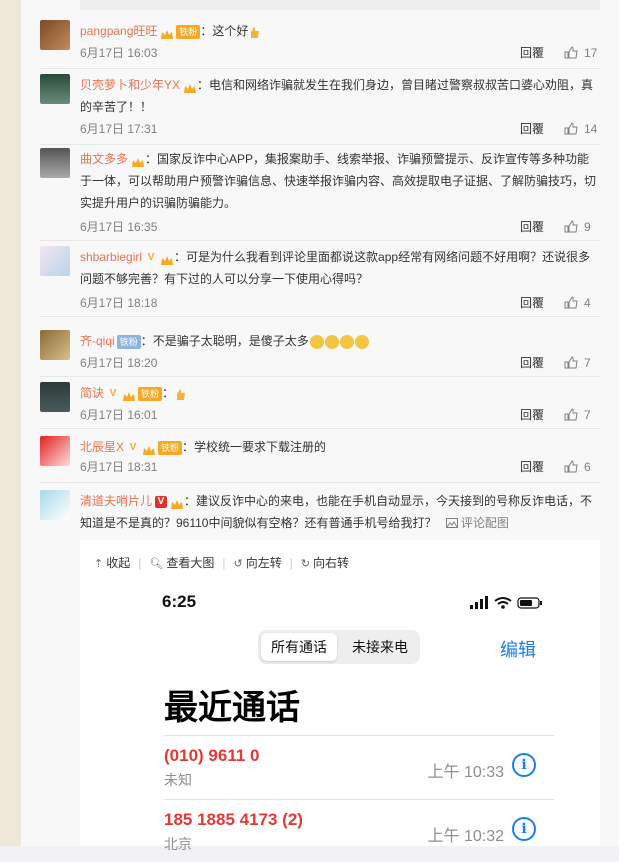 The image size is (619, 862). What do you see at coordinates (111, 257) in the screenshot?
I see `username-link: shbarbiegirl` at bounding box center [111, 257].